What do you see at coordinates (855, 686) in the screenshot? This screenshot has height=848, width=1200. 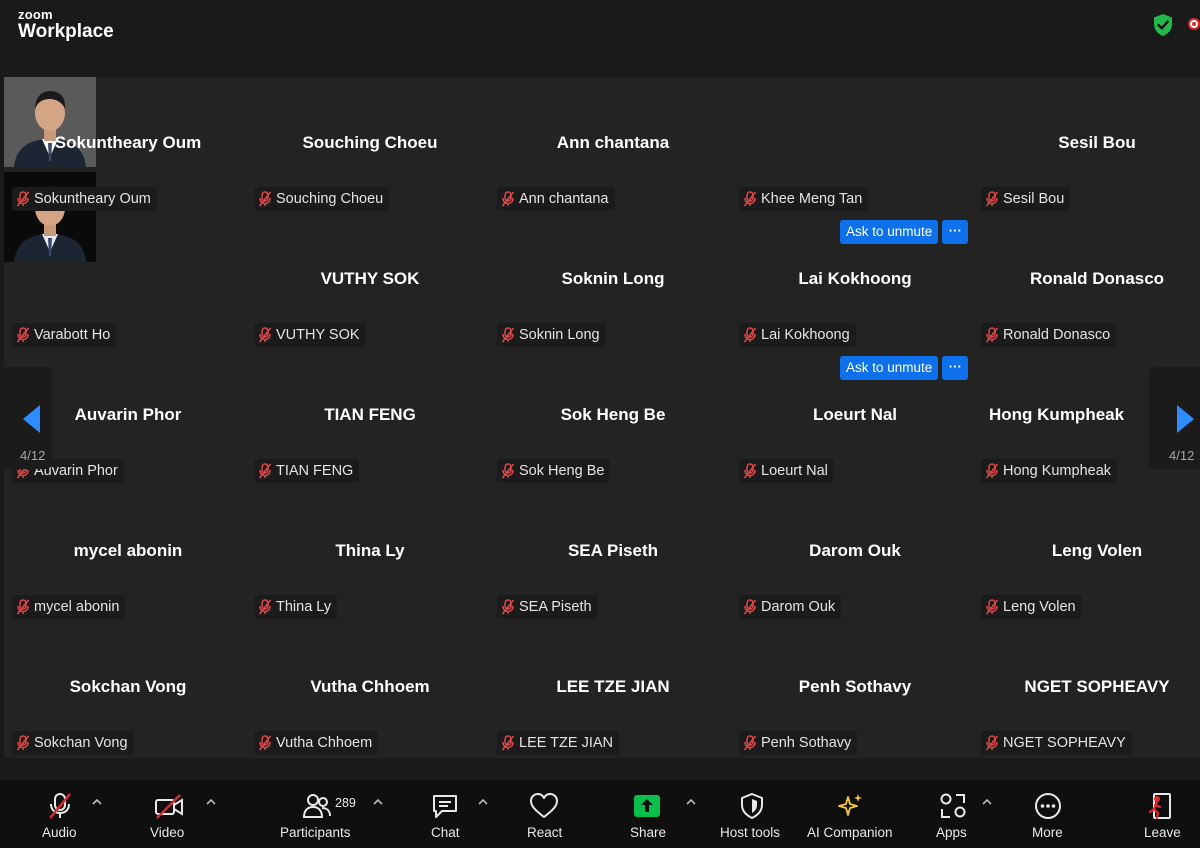 I see `participant-display-name: Penh Sothavy` at bounding box center [855, 686].